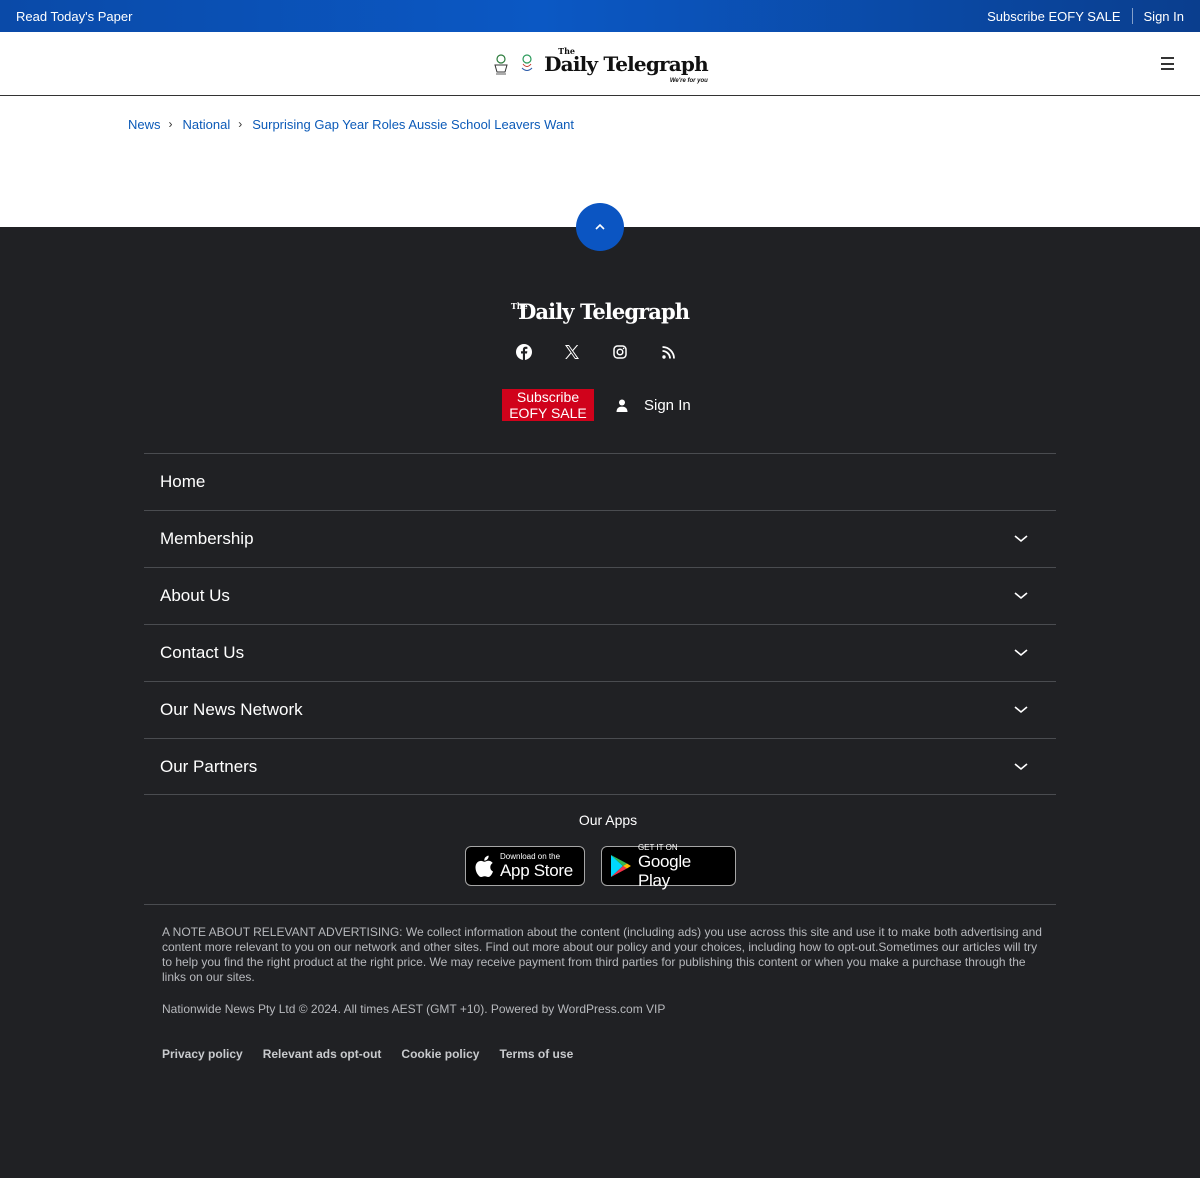  Describe the element at coordinates (1132, 16) in the screenshot. I see `top-bar-divider` at that location.